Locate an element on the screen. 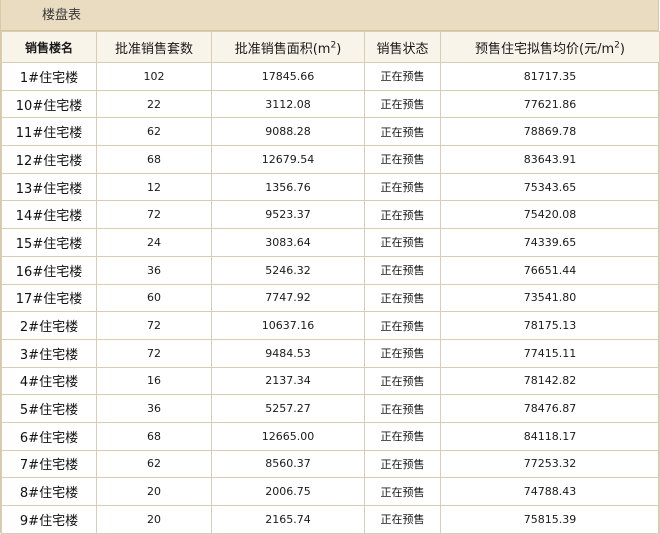 Image resolution: width=660 pixels, height=534 pixels. cell-price: 83643.91 is located at coordinates (550, 159).